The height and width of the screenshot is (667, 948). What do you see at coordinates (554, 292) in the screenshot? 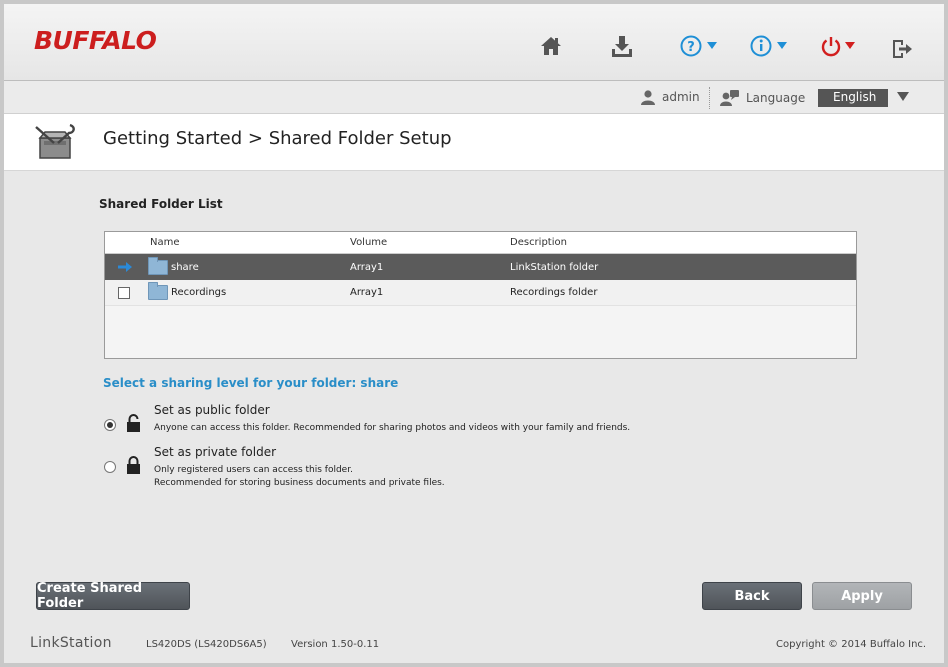
I see `folder-description: Recordings folder` at bounding box center [554, 292].